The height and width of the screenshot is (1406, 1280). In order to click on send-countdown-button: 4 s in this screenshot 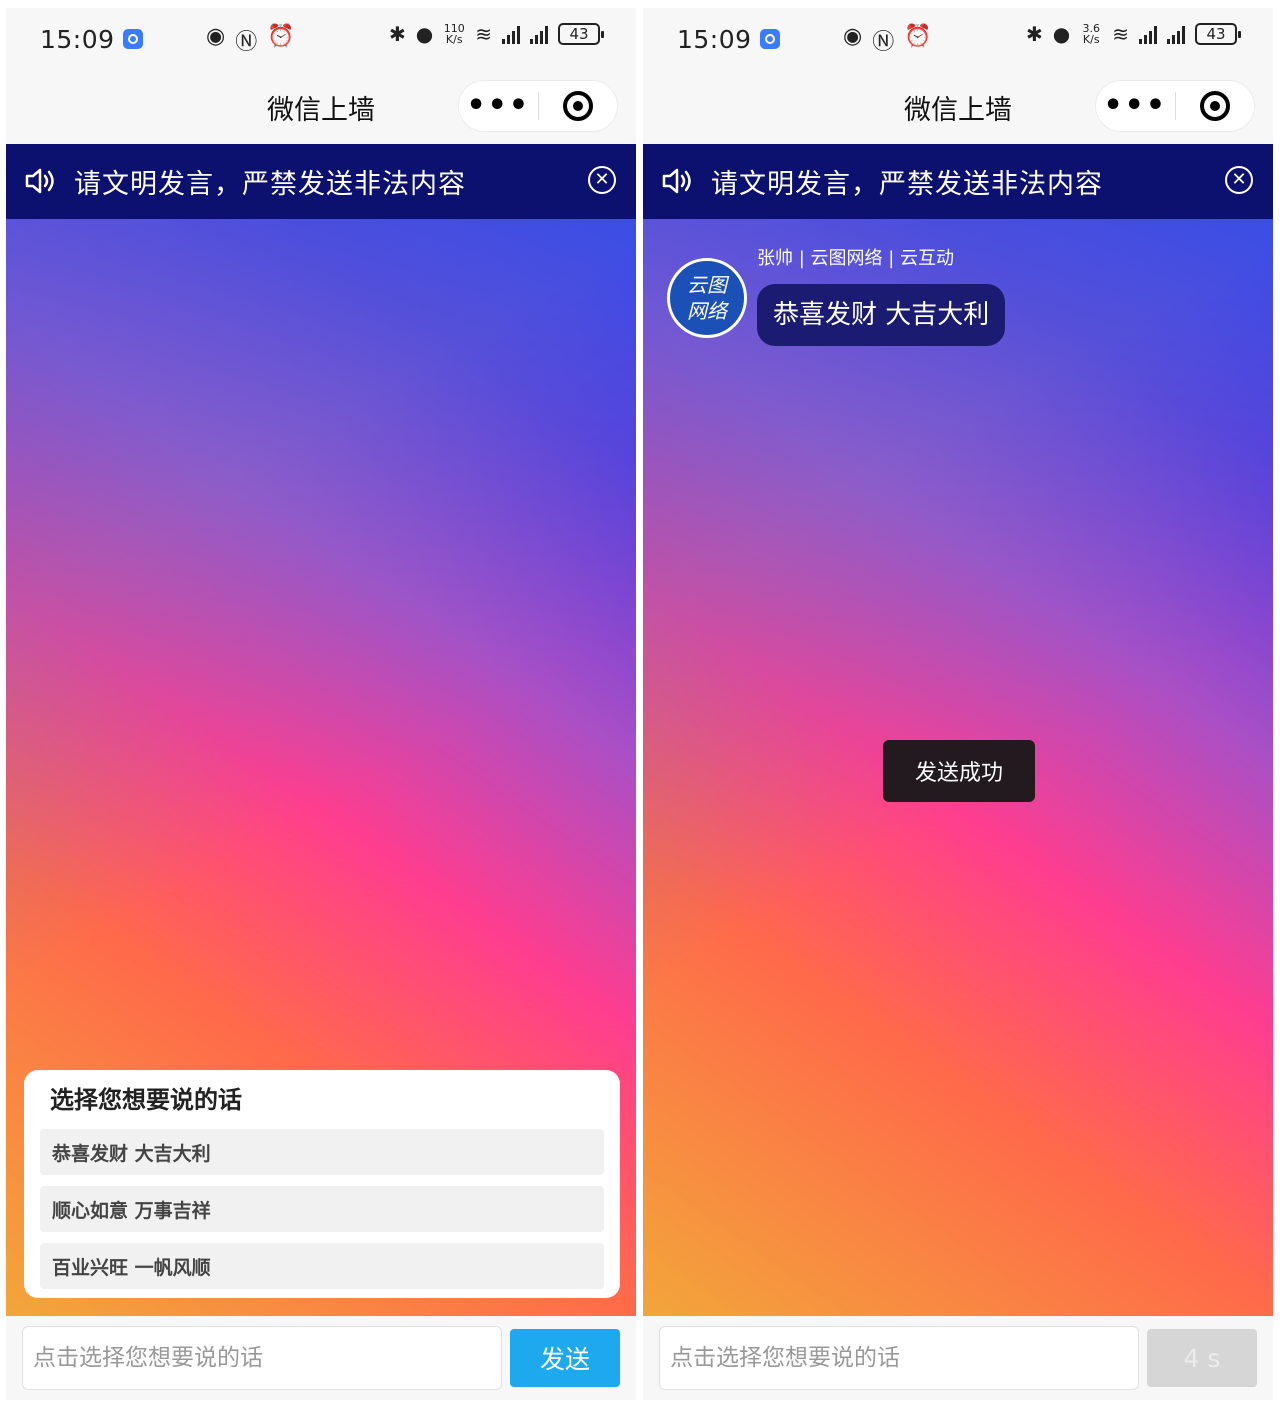, I will do `click(1202, 1358)`.